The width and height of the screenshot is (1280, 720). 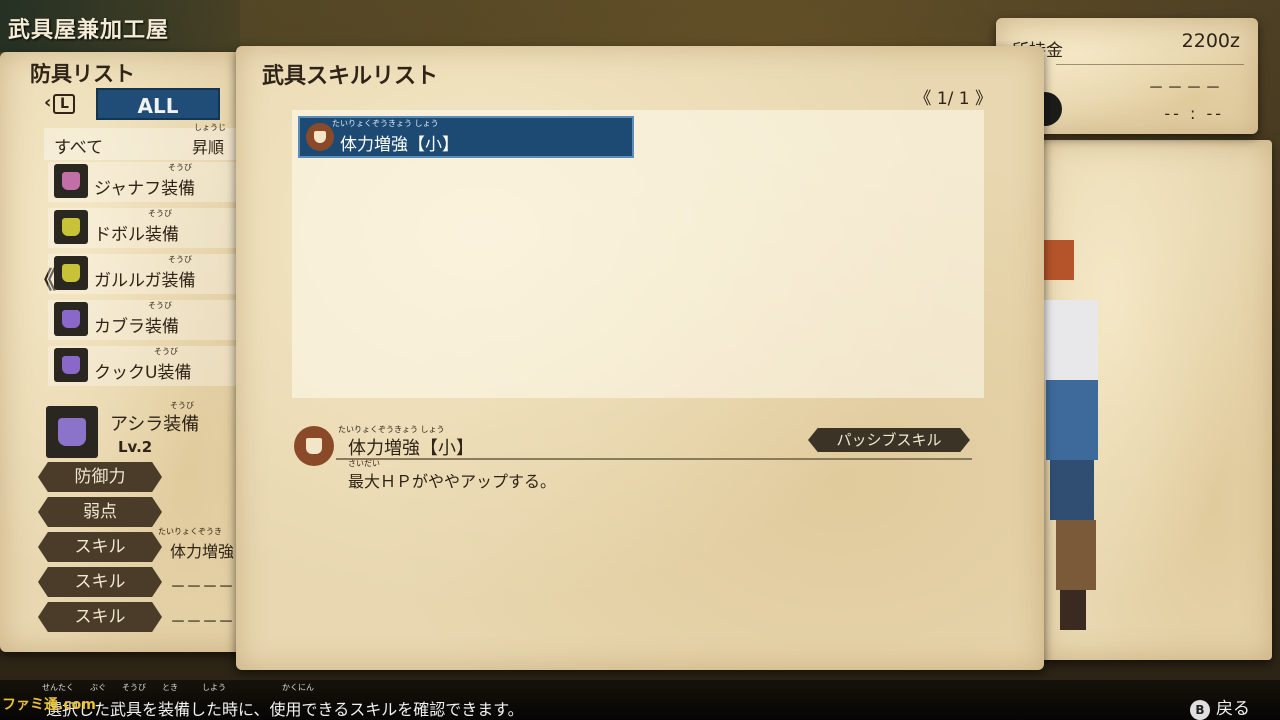 I want to click on skill-list-item: たいりょくぞうきょう しょう 体力増強【小】, so click(x=466, y=137).